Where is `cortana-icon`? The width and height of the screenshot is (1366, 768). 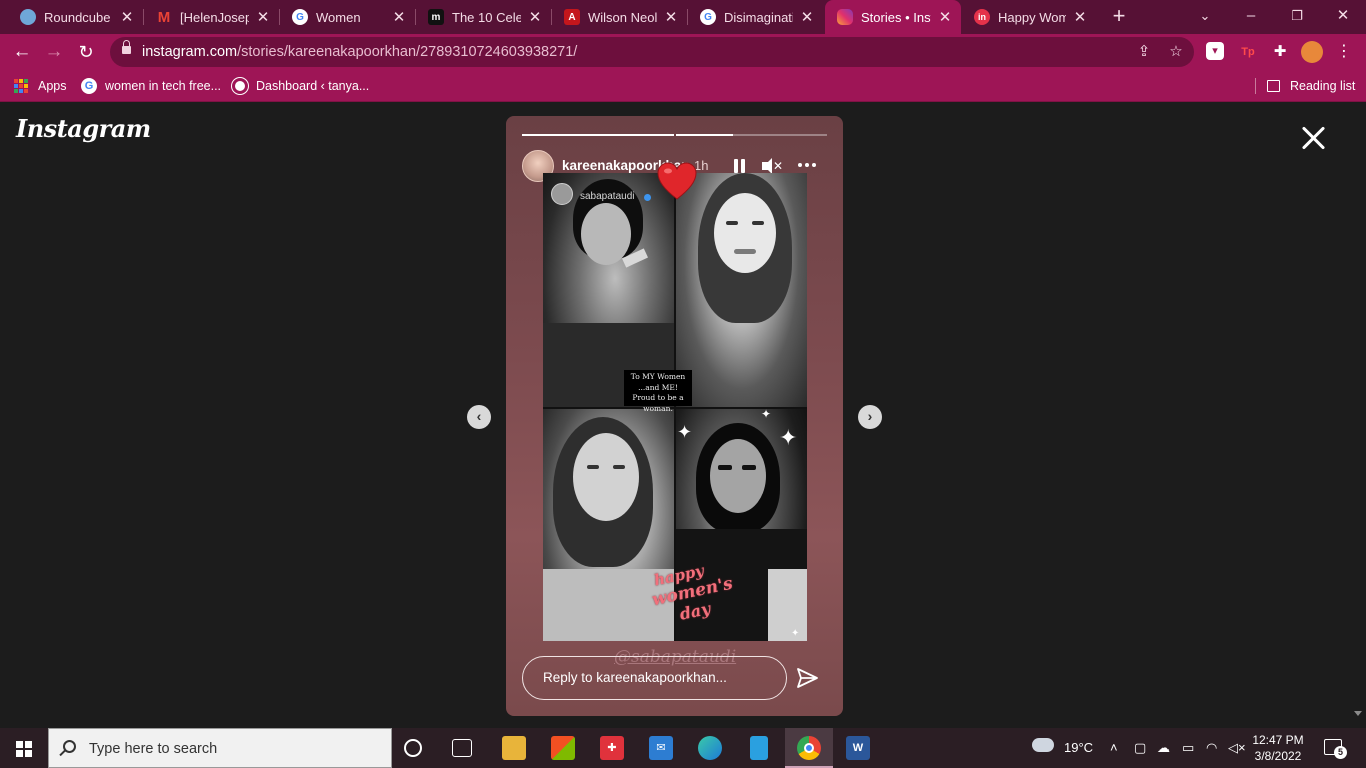
cortana-icon is located at coordinates (413, 748).